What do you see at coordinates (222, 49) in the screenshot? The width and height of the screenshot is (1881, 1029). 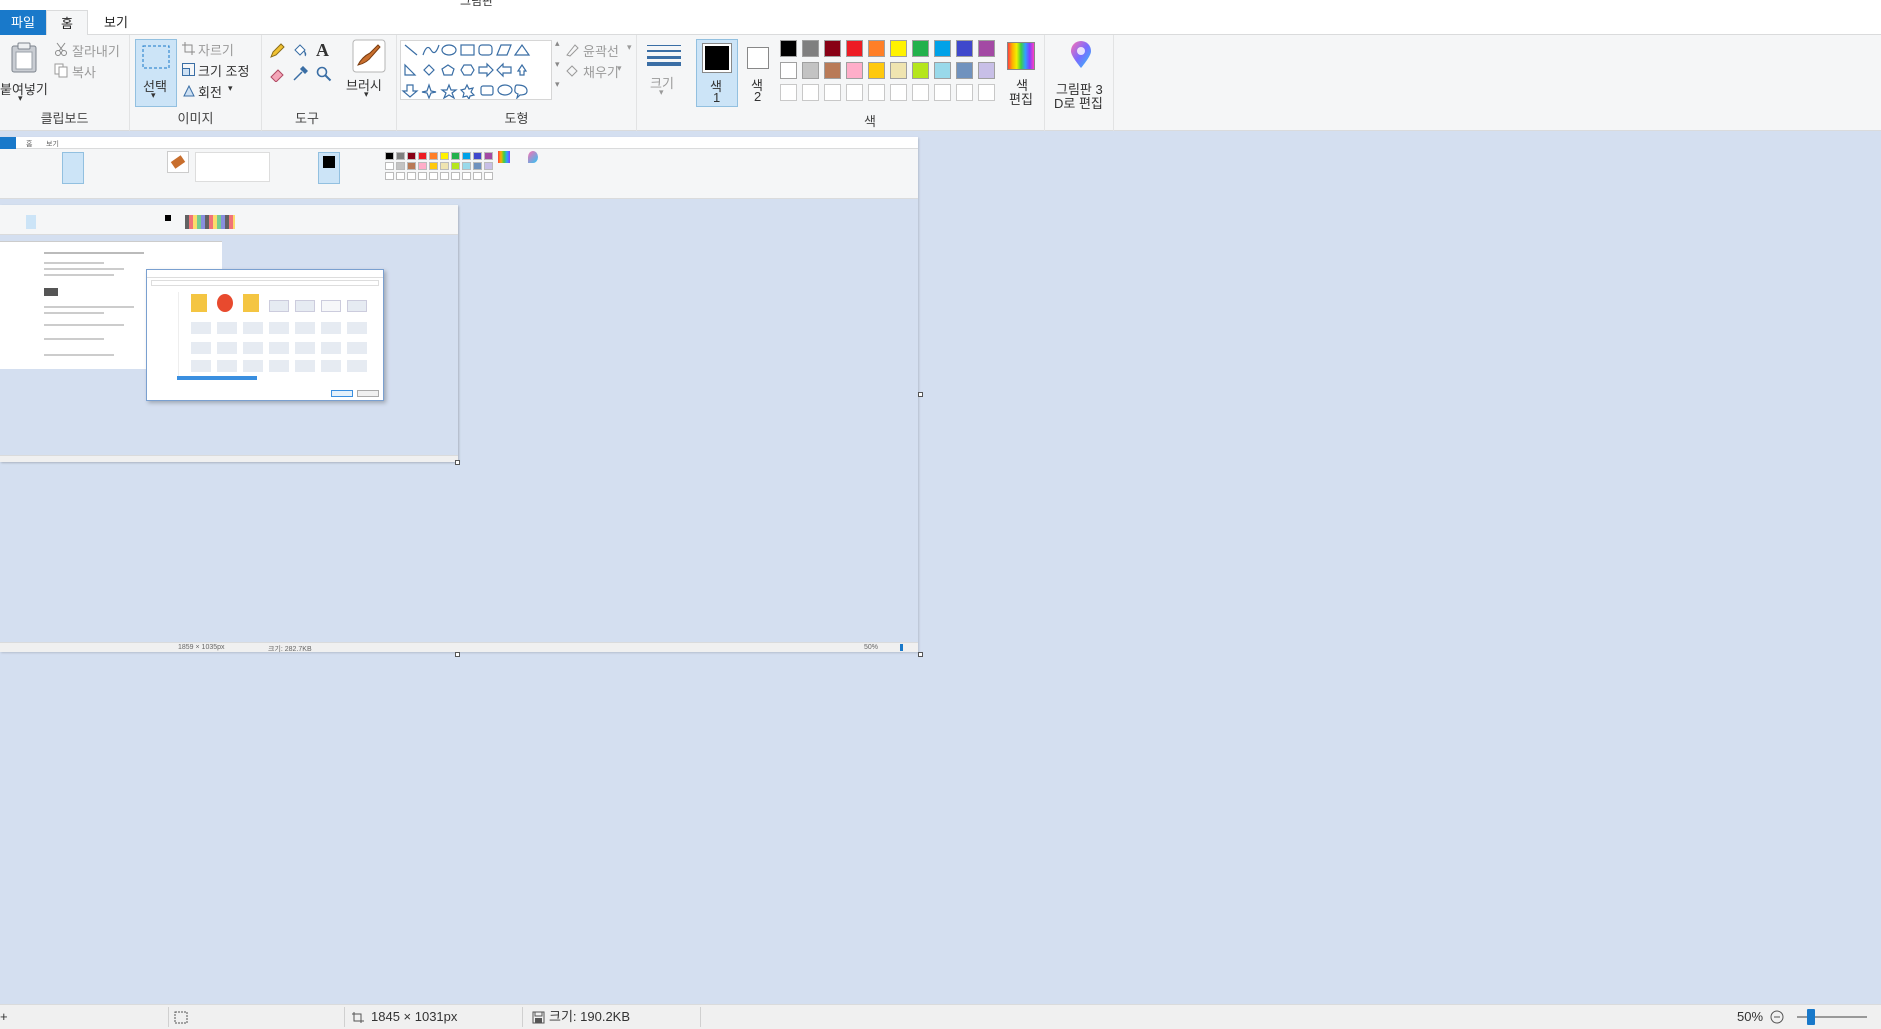 I see `crop-button: 자르기` at bounding box center [222, 49].